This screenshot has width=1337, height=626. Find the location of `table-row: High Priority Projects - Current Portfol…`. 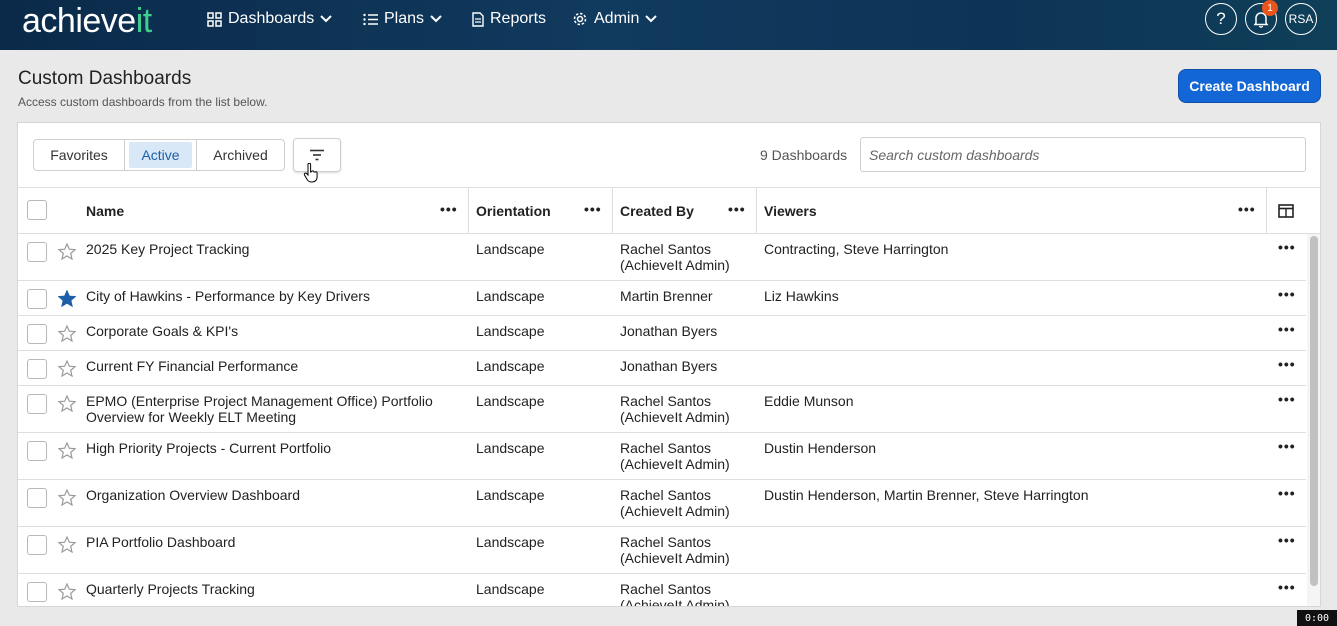

table-row: High Priority Projects - Current Portfol… is located at coordinates (662, 456).